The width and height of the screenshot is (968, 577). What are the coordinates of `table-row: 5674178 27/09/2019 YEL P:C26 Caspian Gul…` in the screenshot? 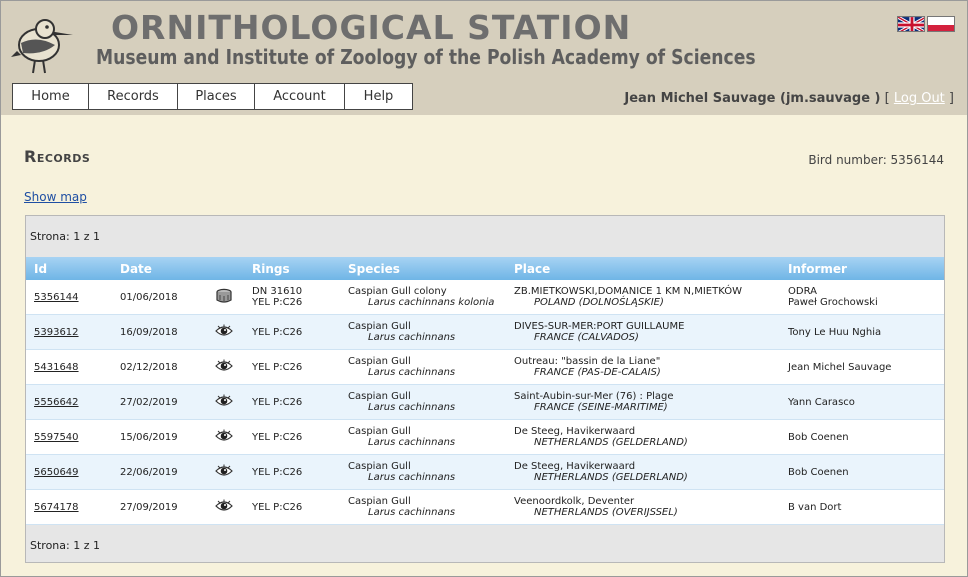 It's located at (485, 507).